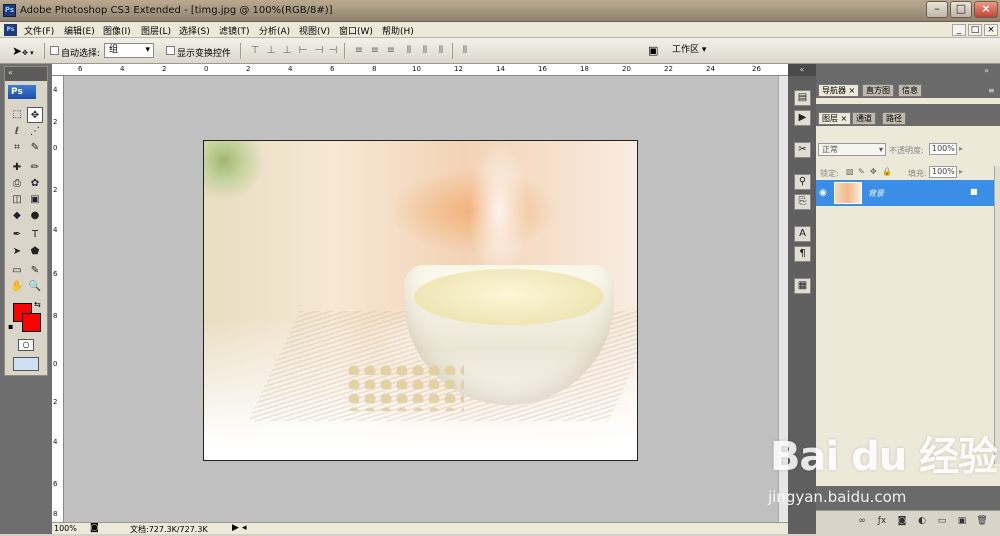 This screenshot has width=1000, height=536. Describe the element at coordinates (17, 184) in the screenshot. I see `clone-stamp-tool-icon: ⎙` at that location.